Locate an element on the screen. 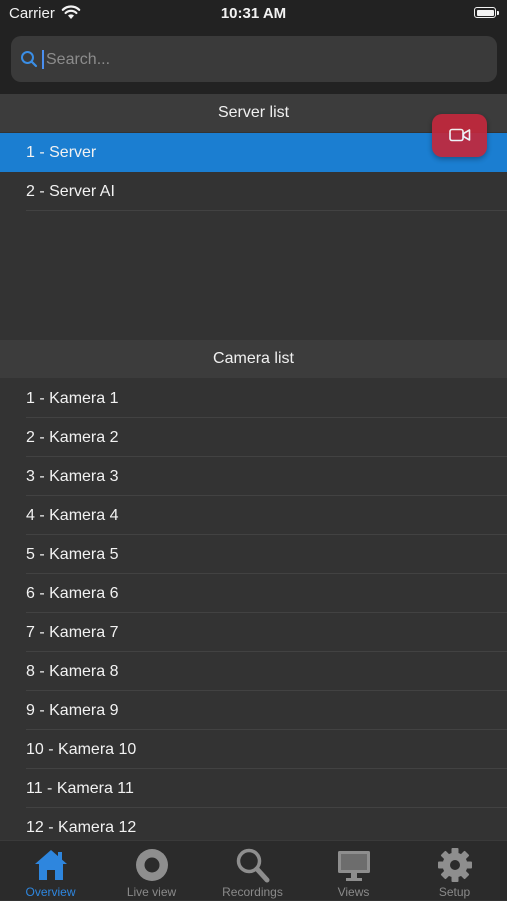  camera-row-label: 7 - Kamera 7 is located at coordinates (72, 632).